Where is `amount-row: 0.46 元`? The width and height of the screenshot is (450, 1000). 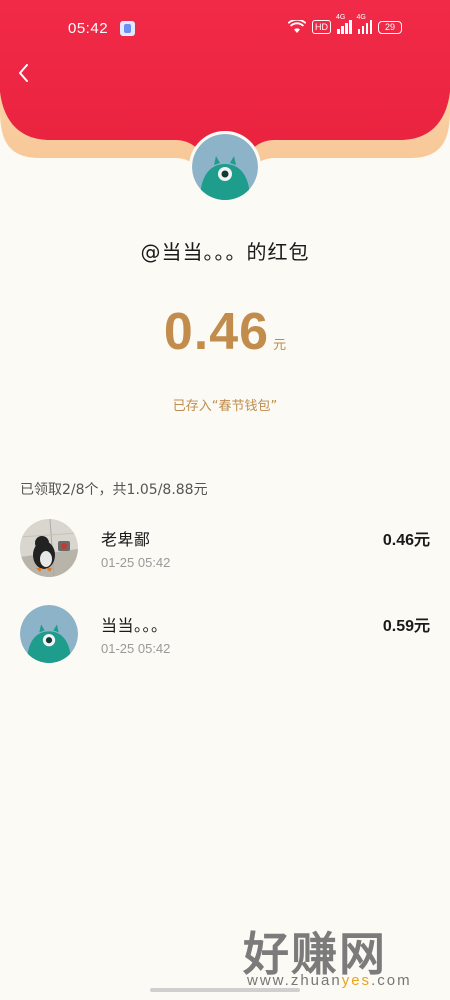
amount-row: 0.46 元 is located at coordinates (225, 332).